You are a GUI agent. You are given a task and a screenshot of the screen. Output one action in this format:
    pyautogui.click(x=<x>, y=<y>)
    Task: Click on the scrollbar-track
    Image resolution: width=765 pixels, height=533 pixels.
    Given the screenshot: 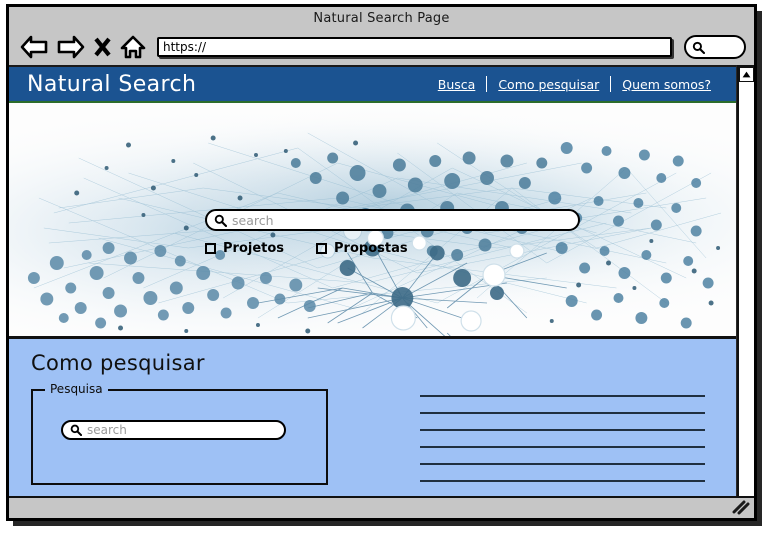 What is the action you would take?
    pyautogui.click(x=746, y=292)
    